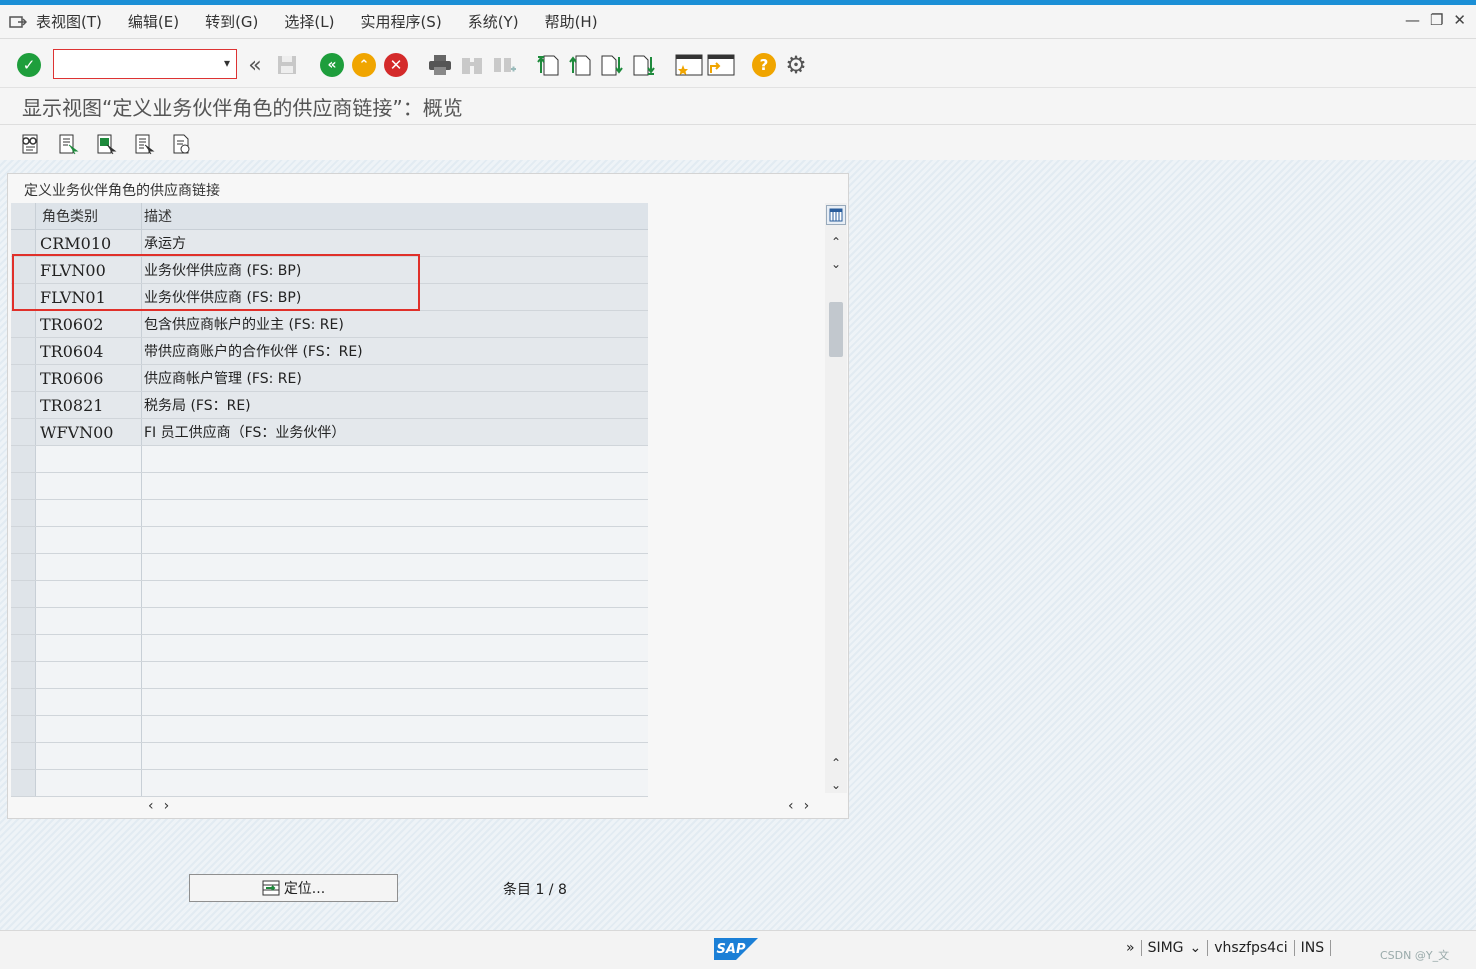  Describe the element at coordinates (89, 243) in the screenshot. I see `cell-role-category: CRM010` at that location.